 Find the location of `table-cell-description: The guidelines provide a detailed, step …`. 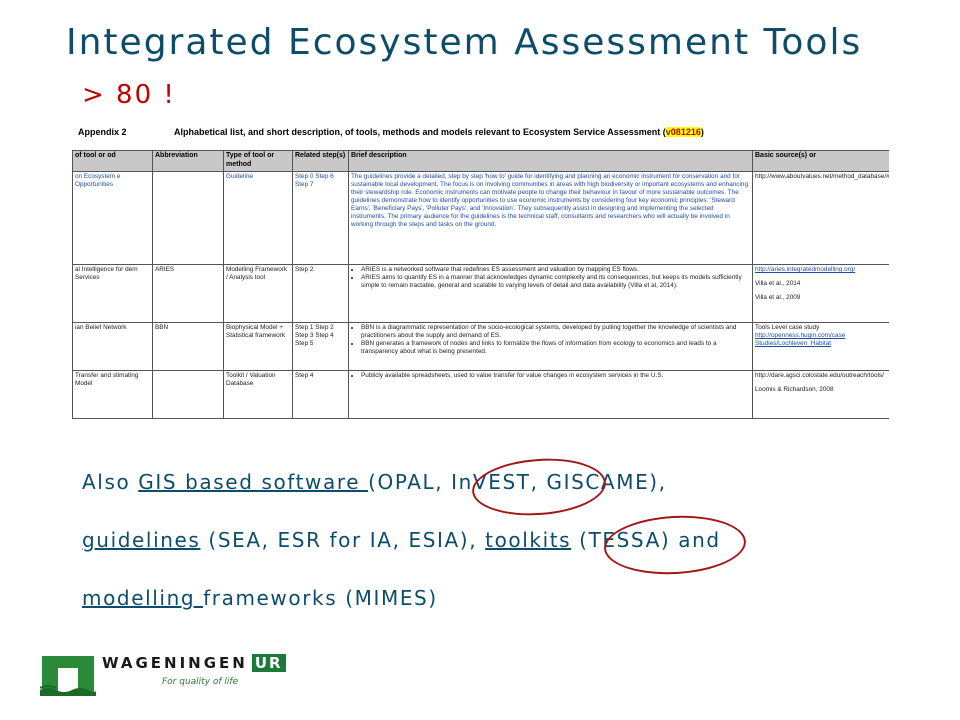

table-cell-description: The guidelines provide a detailed, step … is located at coordinates (550, 218).